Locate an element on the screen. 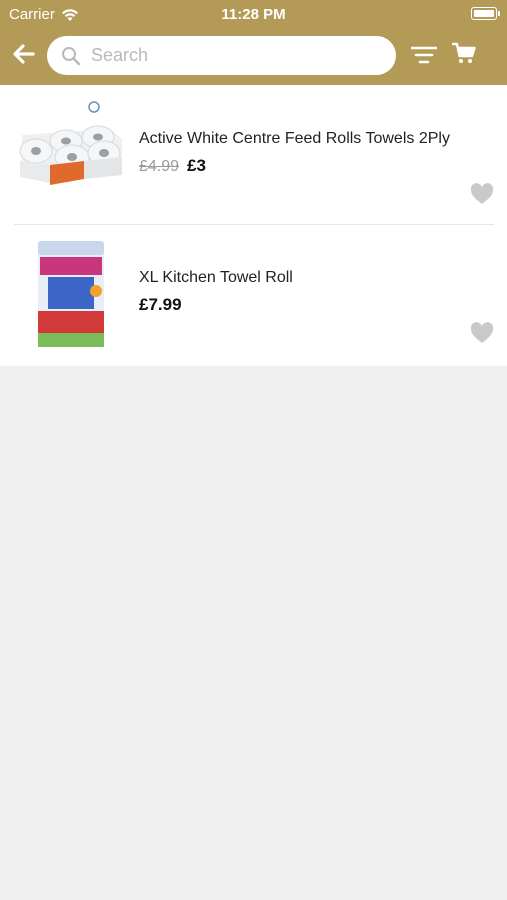  search-bar is located at coordinates (221, 55).